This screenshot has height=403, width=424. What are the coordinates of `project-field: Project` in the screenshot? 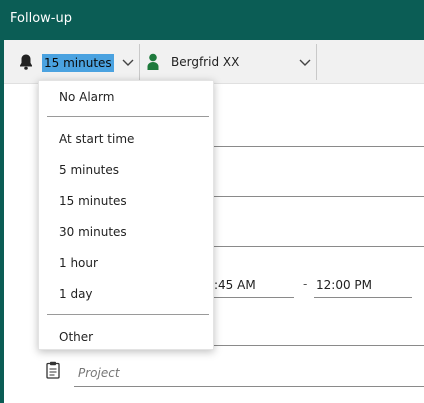 It's located at (99, 373).